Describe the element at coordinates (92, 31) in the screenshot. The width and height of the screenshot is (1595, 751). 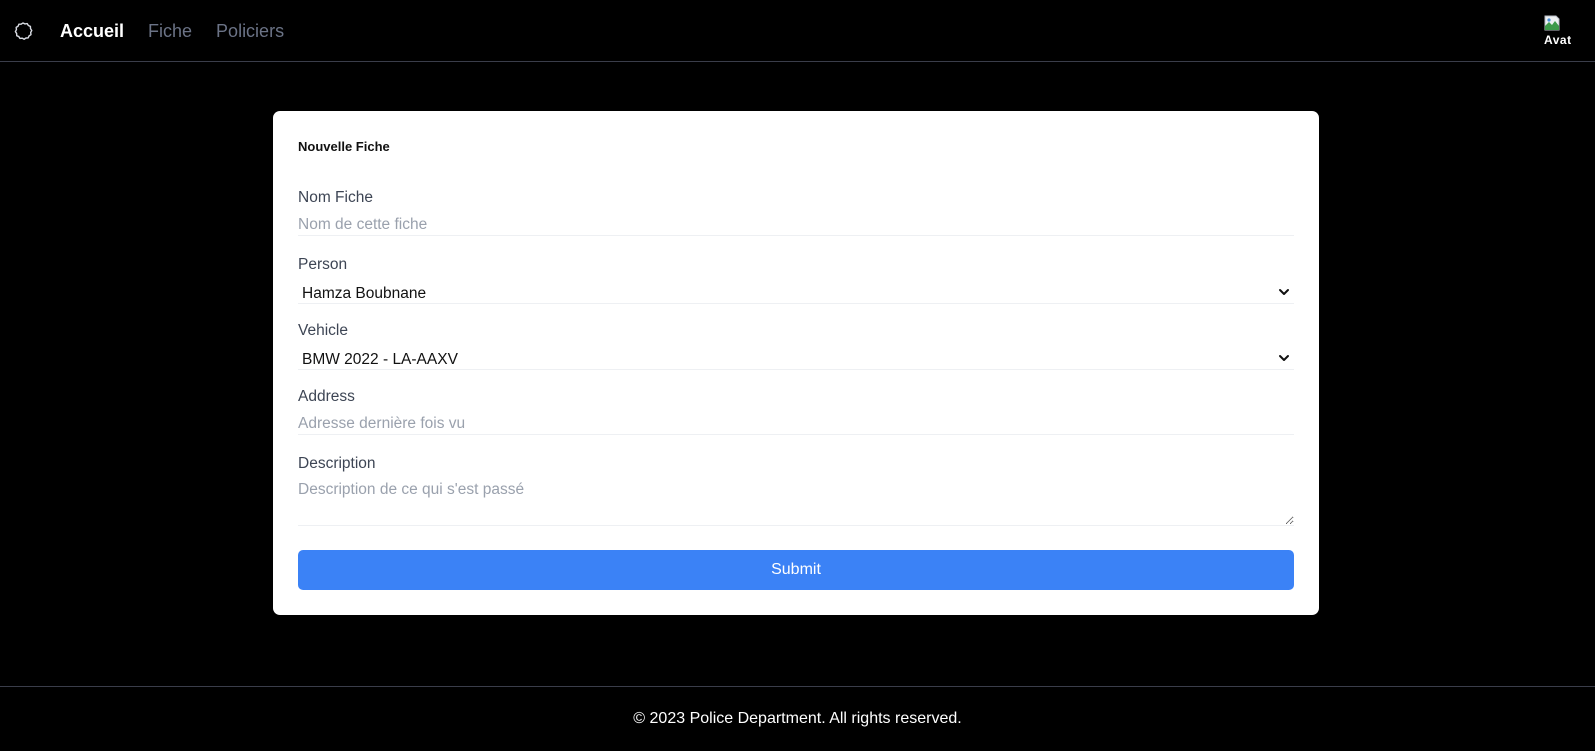
I see `nav-link-accueil: Accueil` at that location.